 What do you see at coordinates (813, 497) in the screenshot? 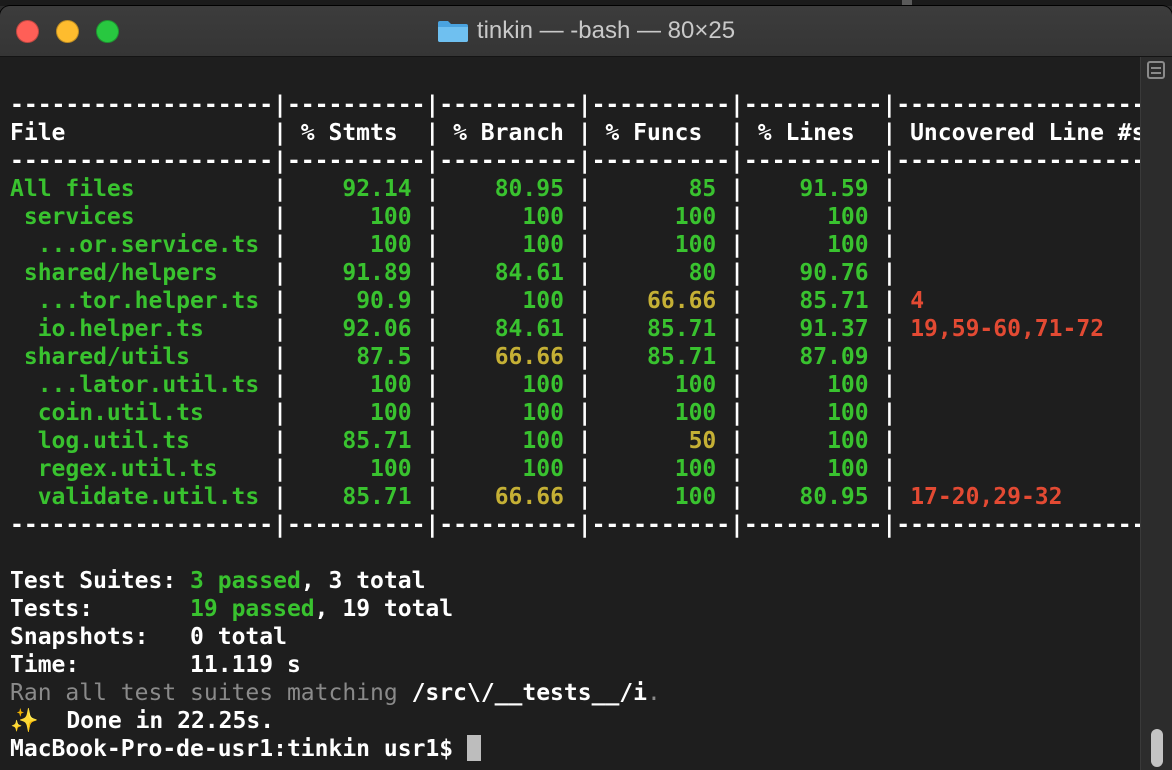
I see `row-lines: 80.95` at bounding box center [813, 497].